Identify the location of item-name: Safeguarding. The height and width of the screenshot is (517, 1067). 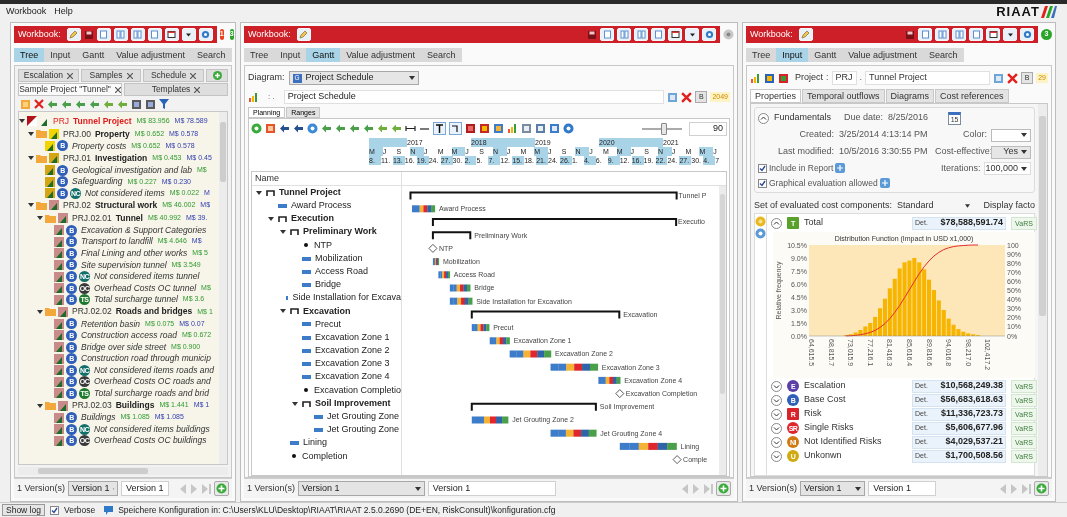
(97, 182).